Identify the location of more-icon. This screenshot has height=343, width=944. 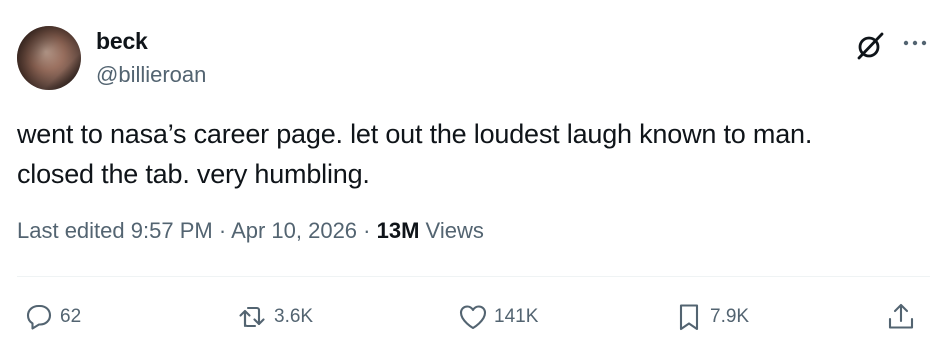
(915, 43).